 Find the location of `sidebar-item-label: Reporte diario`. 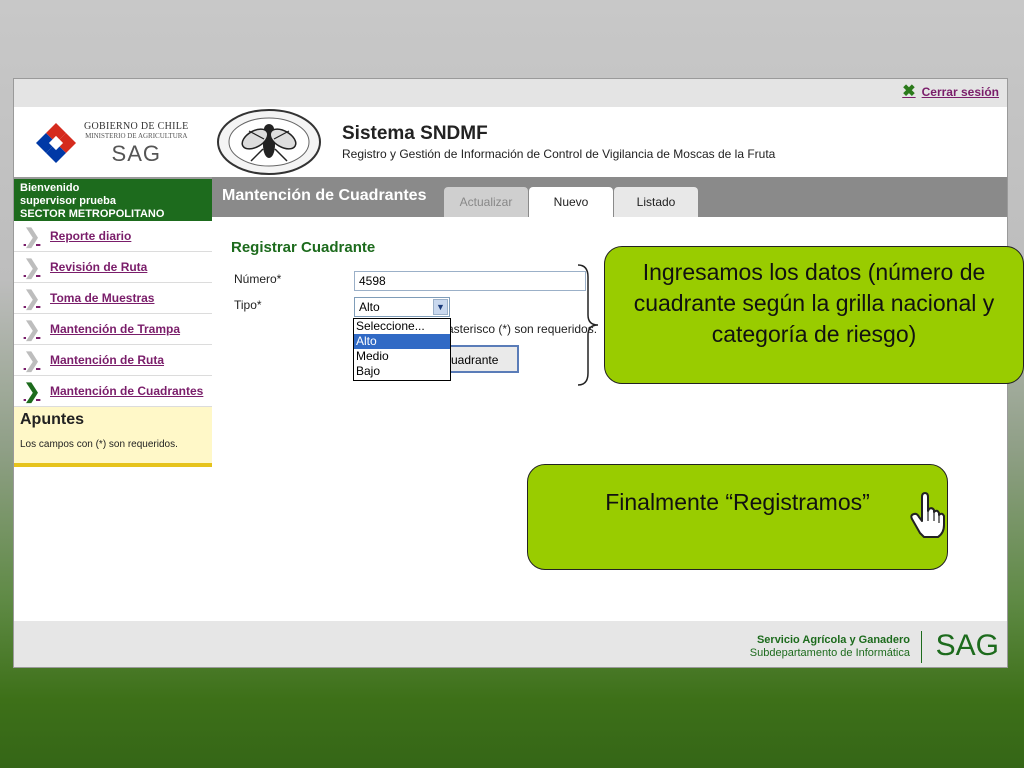

sidebar-item-label: Reporte diario is located at coordinates (91, 236).